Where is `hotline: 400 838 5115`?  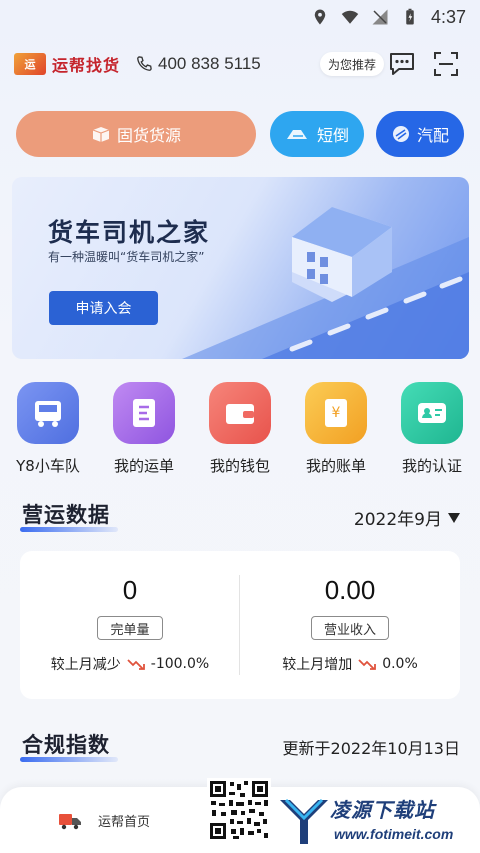
hotline: 400 838 5115 is located at coordinates (197, 64).